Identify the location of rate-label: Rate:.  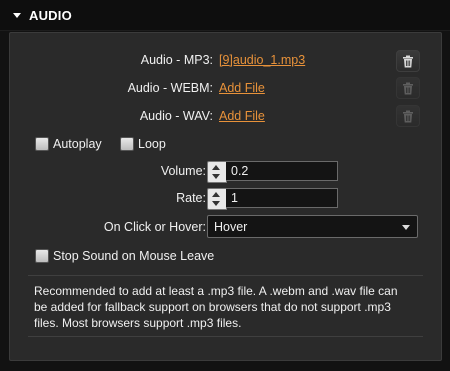
(191, 198).